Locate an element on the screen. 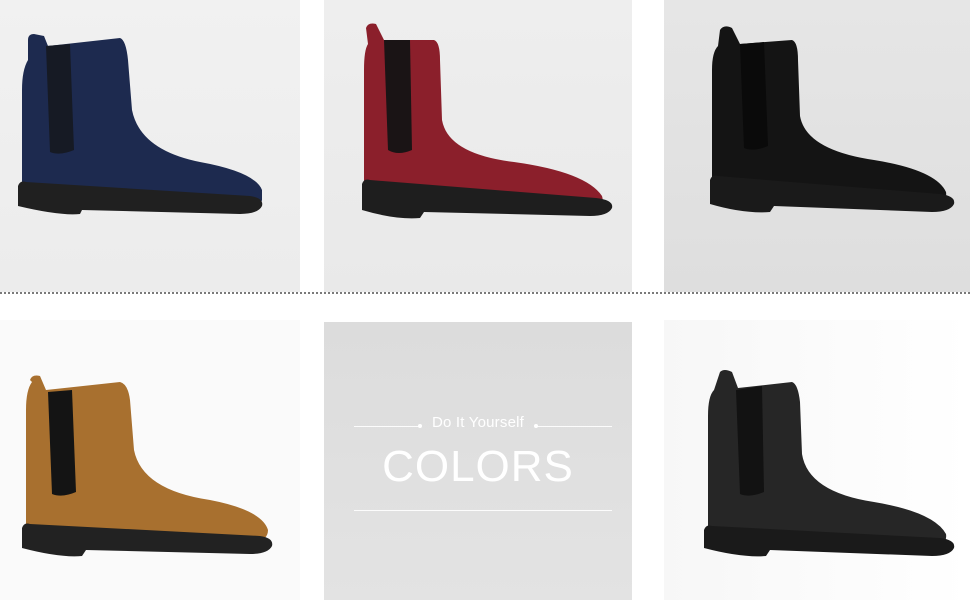  product-image-charcoal-boot is located at coordinates (817, 460).